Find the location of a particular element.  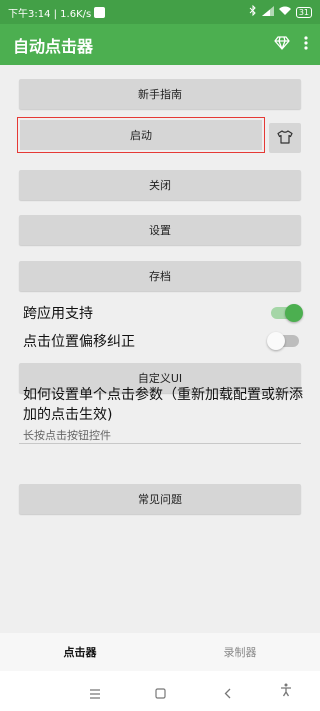

archive-button: 存档 is located at coordinates (160, 276).